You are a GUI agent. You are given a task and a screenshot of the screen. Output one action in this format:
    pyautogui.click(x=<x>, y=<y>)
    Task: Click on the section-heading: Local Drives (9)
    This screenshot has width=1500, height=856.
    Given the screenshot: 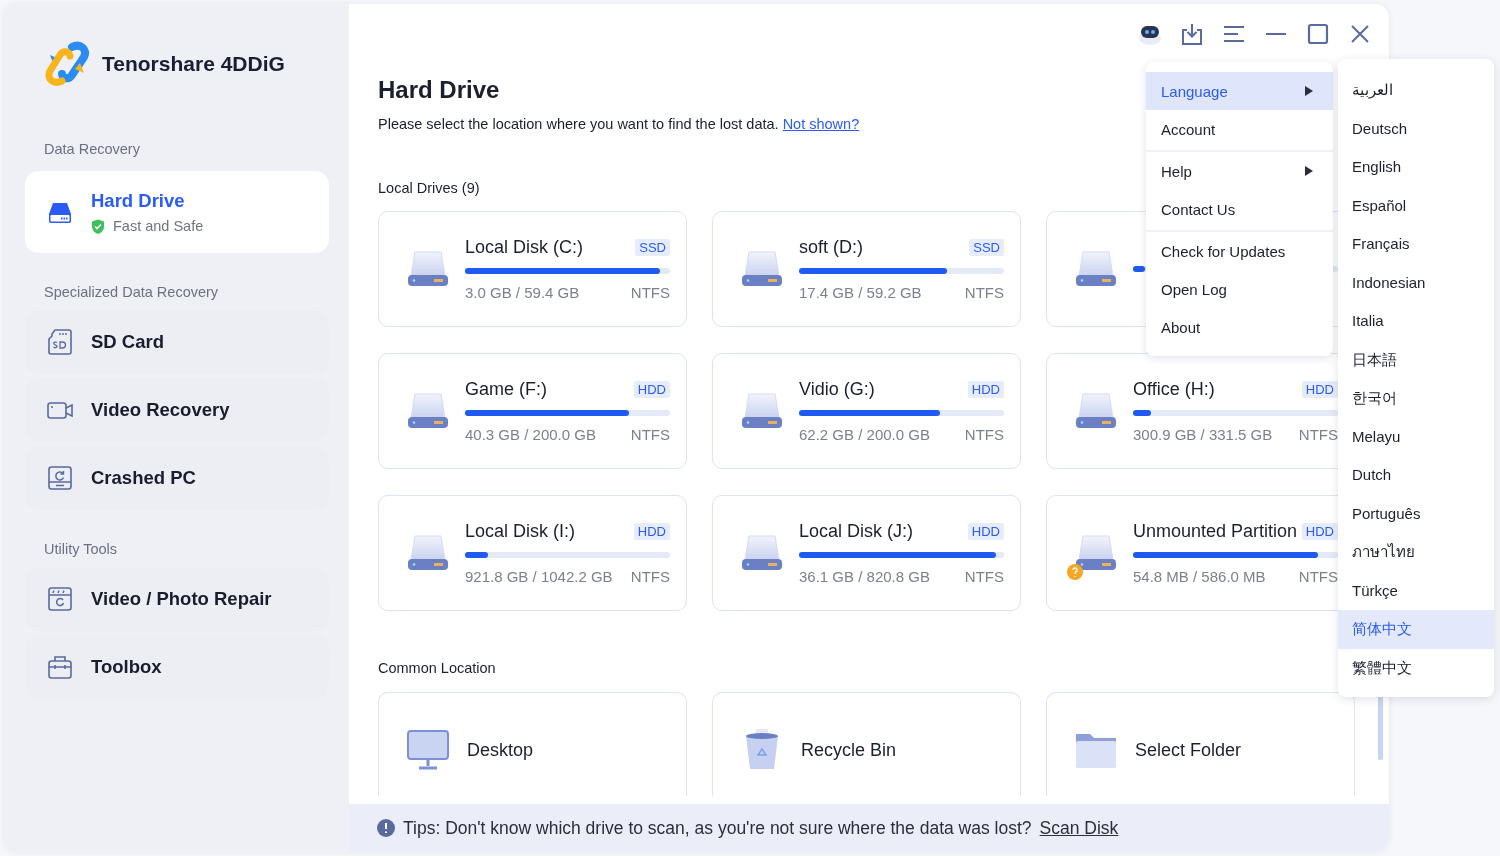 What is the action you would take?
    pyautogui.click(x=429, y=188)
    